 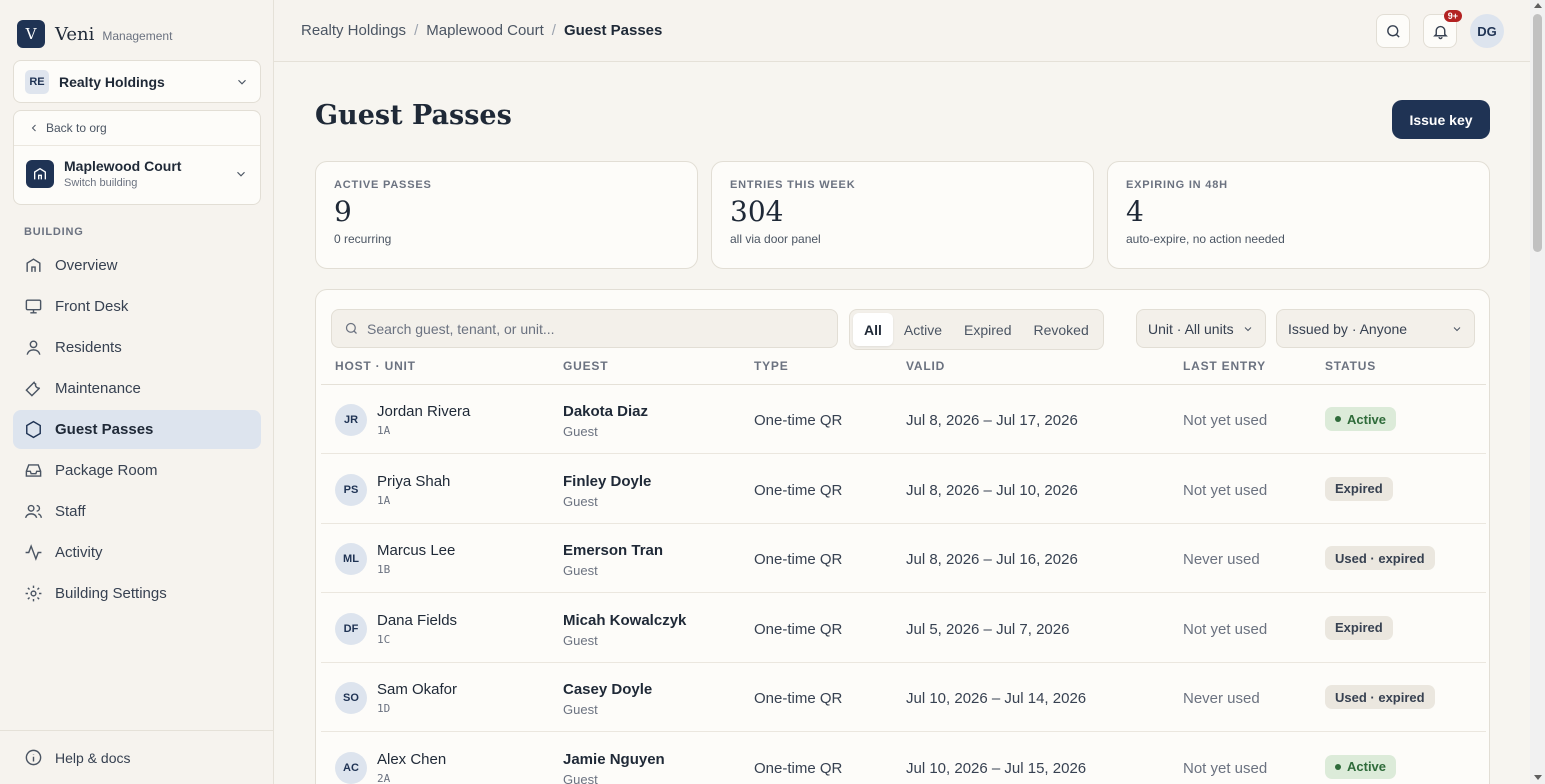 I want to click on host-name: Sam Okafor, so click(x=417, y=689).